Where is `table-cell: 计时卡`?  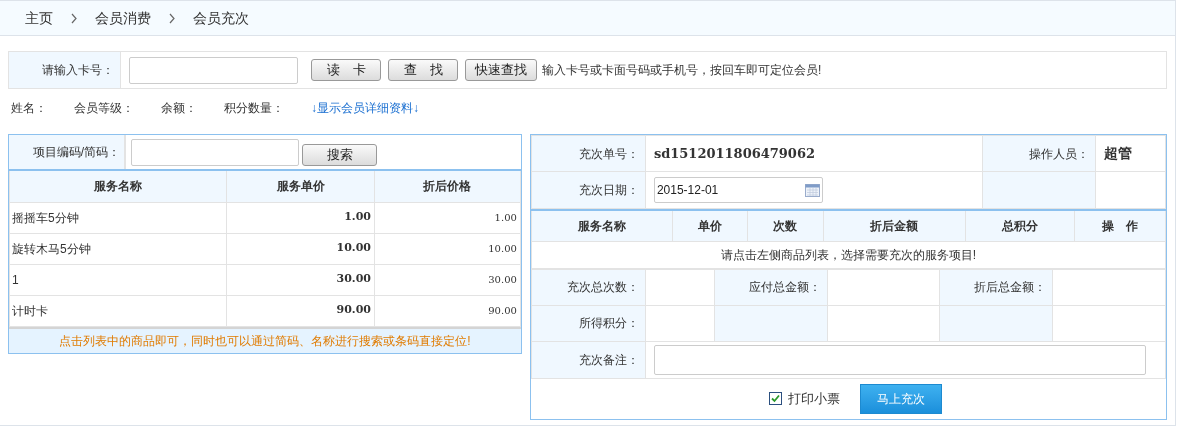
table-cell: 计时卡 is located at coordinates (118, 310).